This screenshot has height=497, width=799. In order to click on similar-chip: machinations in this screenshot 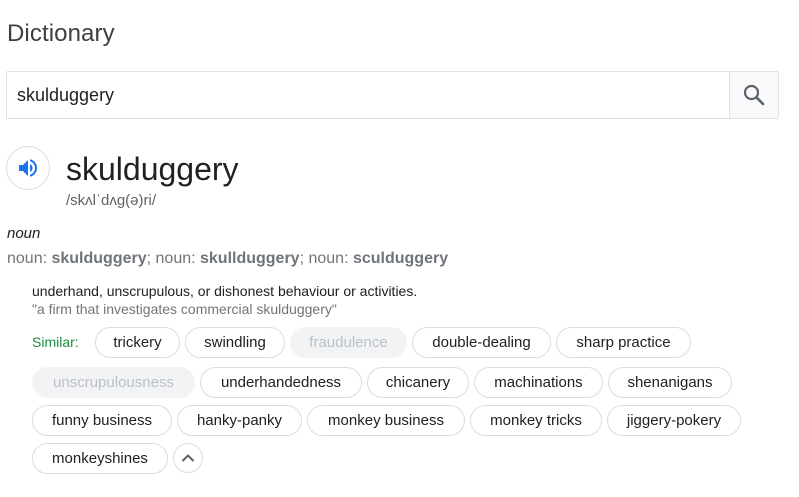, I will do `click(538, 382)`.